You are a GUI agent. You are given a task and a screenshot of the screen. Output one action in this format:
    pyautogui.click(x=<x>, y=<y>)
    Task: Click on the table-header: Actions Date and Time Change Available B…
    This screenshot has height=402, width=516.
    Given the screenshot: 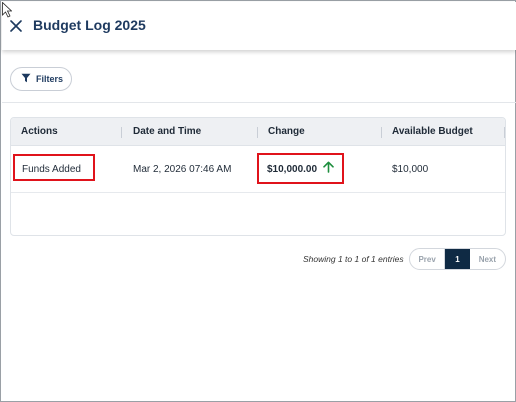 What is the action you would take?
    pyautogui.click(x=258, y=132)
    